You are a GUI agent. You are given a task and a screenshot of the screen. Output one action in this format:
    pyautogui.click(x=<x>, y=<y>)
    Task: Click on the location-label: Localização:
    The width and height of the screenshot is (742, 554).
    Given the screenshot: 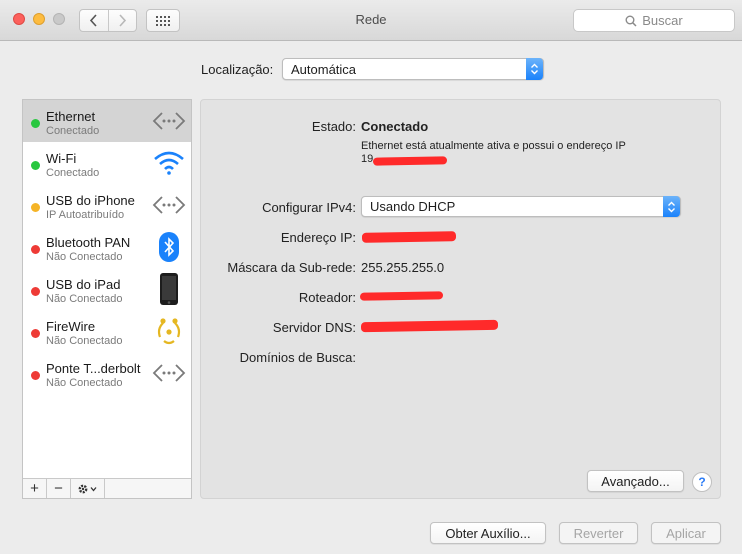 What is the action you would take?
    pyautogui.click(x=237, y=69)
    